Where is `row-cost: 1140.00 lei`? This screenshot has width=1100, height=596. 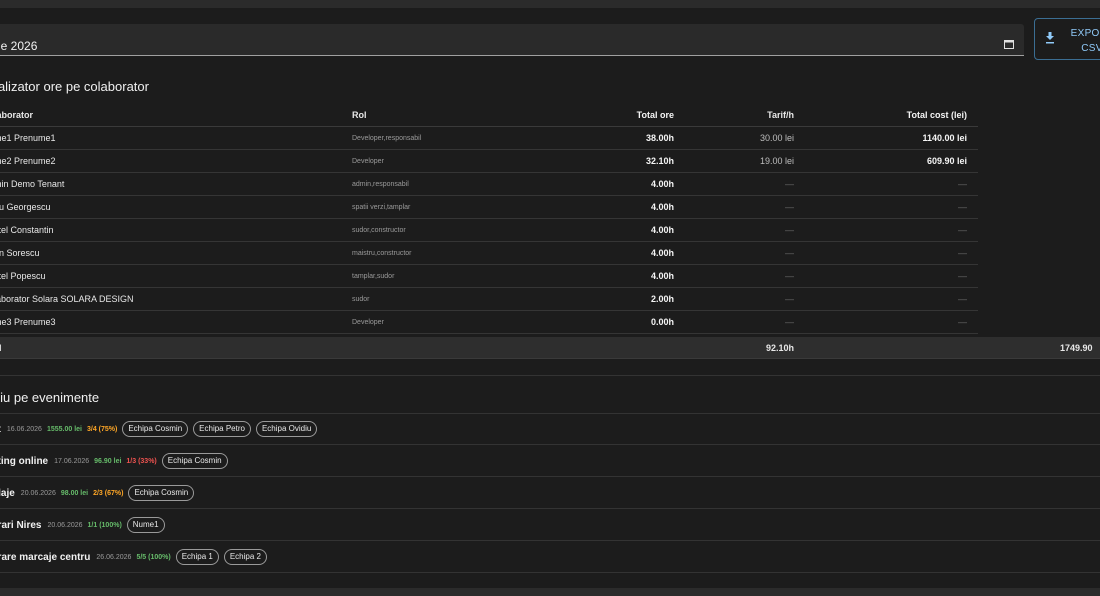 row-cost: 1140.00 lei is located at coordinates (944, 138).